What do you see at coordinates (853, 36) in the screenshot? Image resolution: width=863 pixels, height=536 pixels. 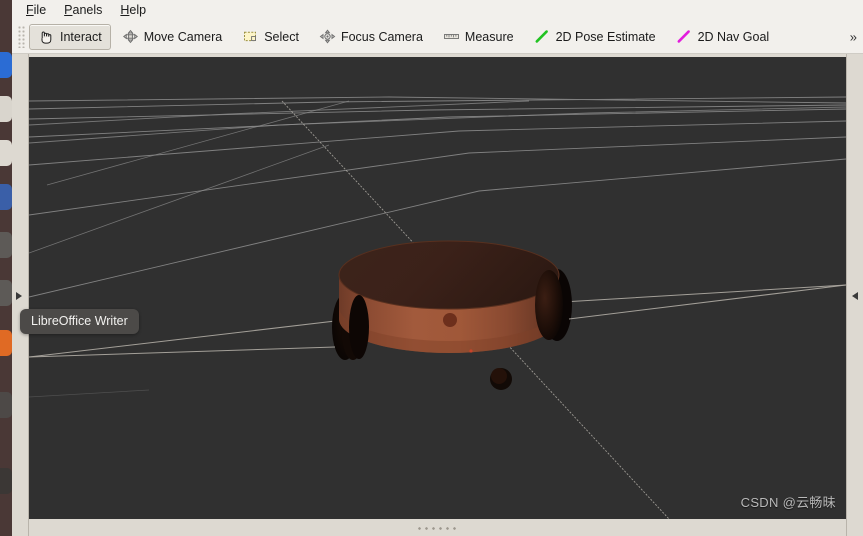 I see `toolbar-overflow-button: »` at bounding box center [853, 36].